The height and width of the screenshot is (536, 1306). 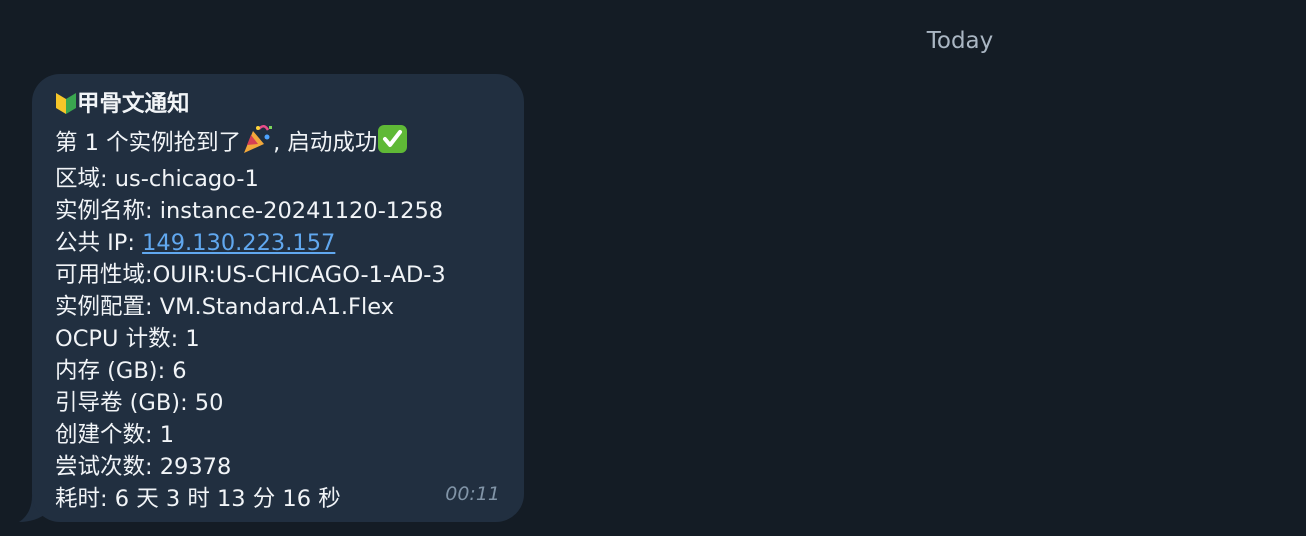 I want to click on message-timestamp: 00:11, so click(x=472, y=494).